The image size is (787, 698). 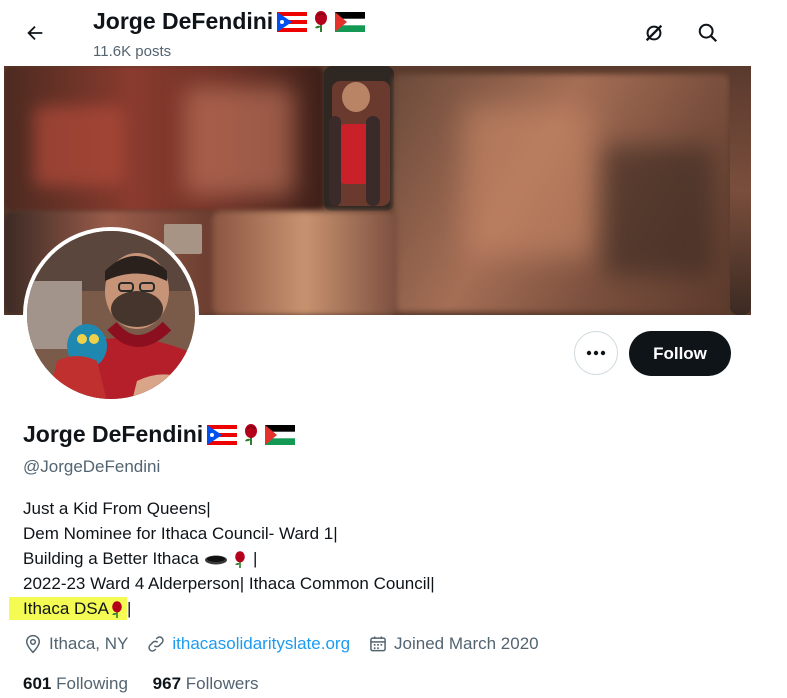 What do you see at coordinates (132, 51) in the screenshot?
I see `header-post-count: 11.6K posts` at bounding box center [132, 51].